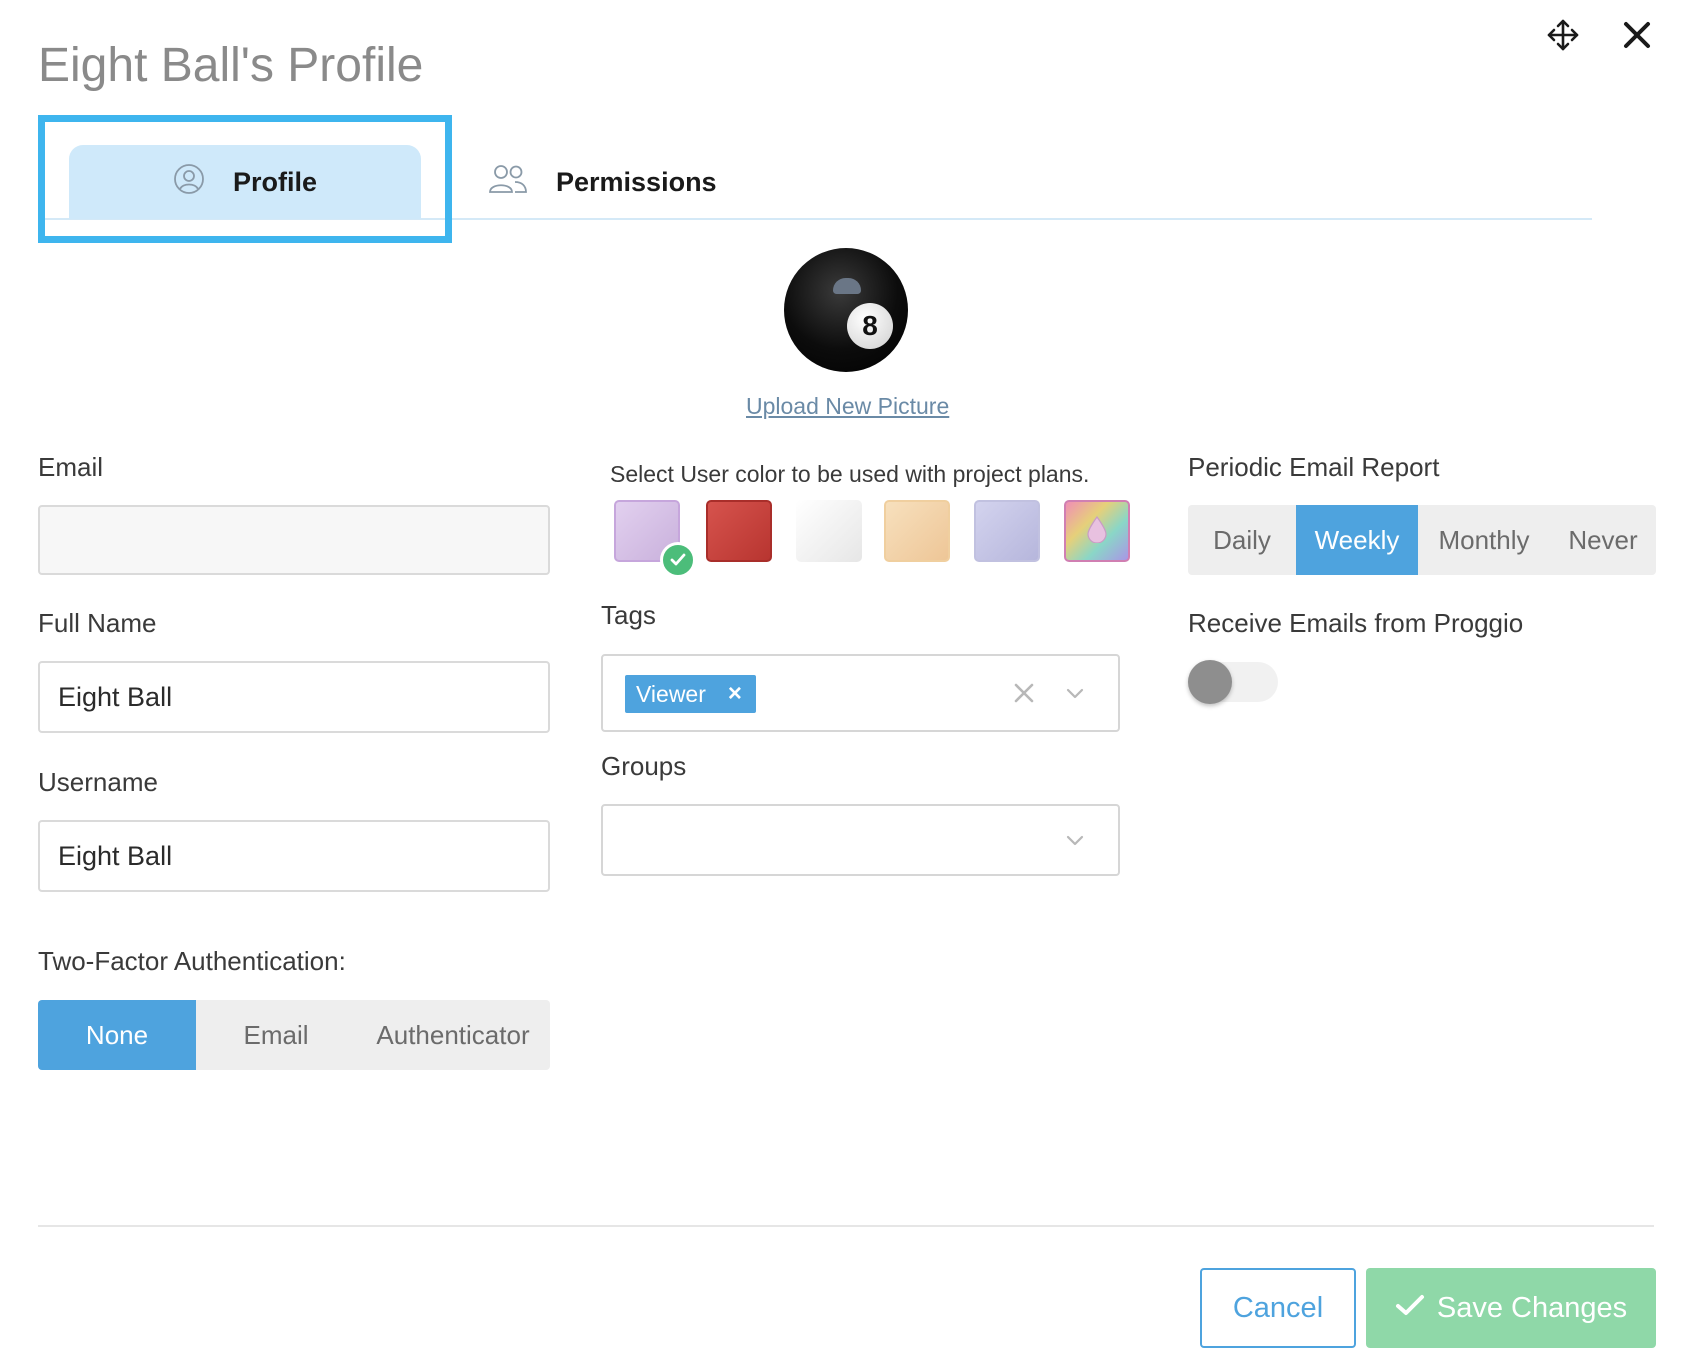  I want to click on full-name-label: Full Name, so click(97, 623).